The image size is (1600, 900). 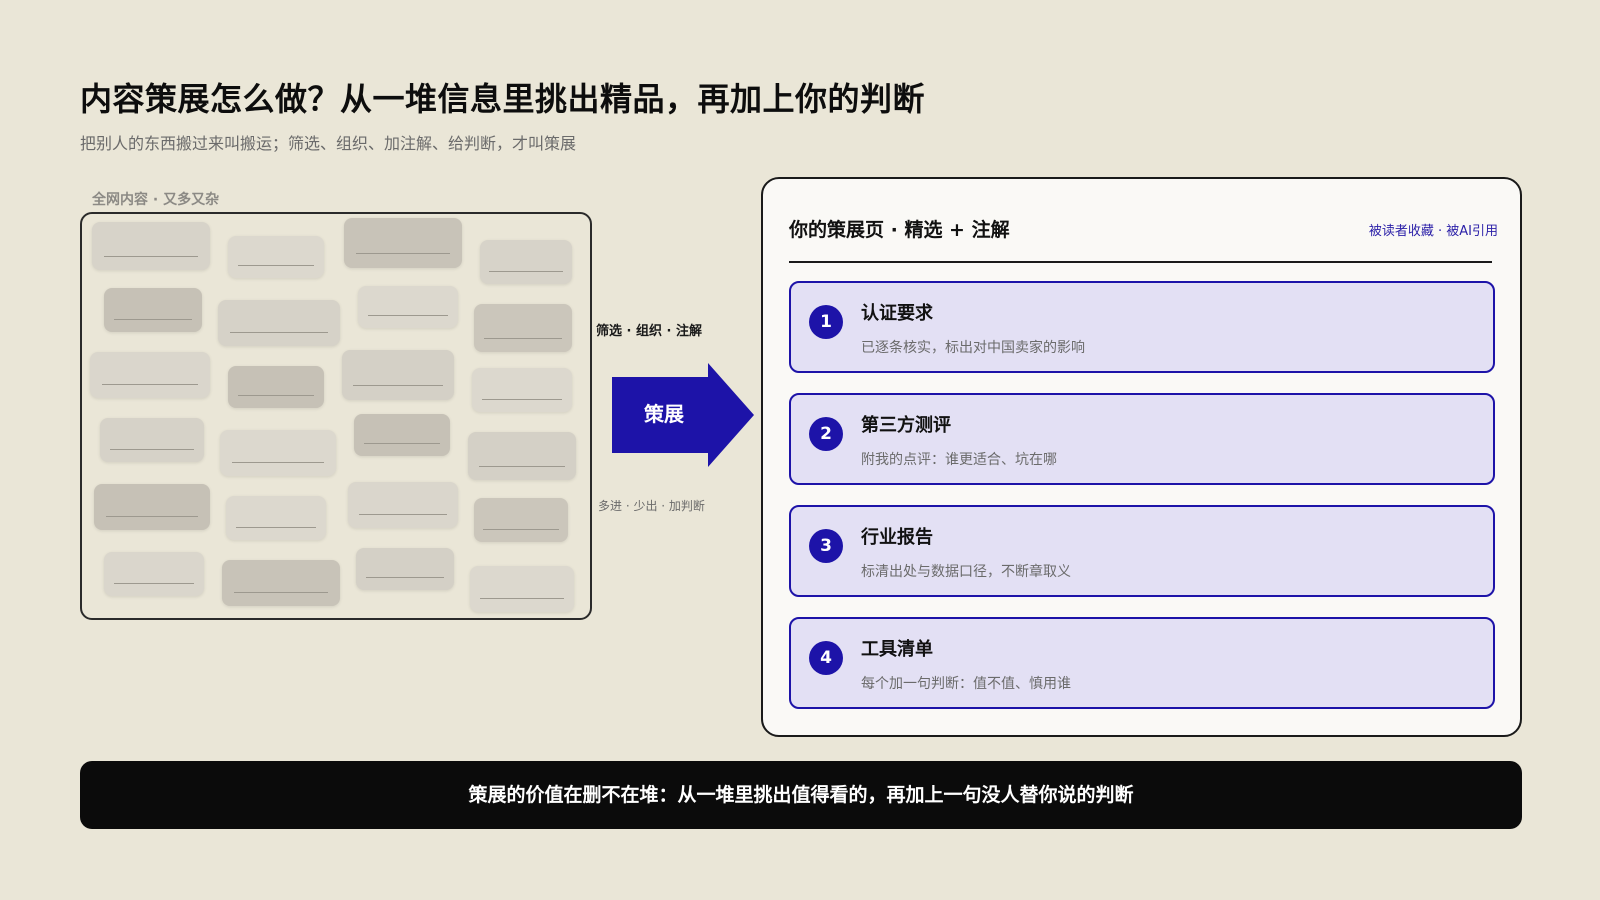 I want to click on item-title: 第三方测评, so click(x=906, y=425).